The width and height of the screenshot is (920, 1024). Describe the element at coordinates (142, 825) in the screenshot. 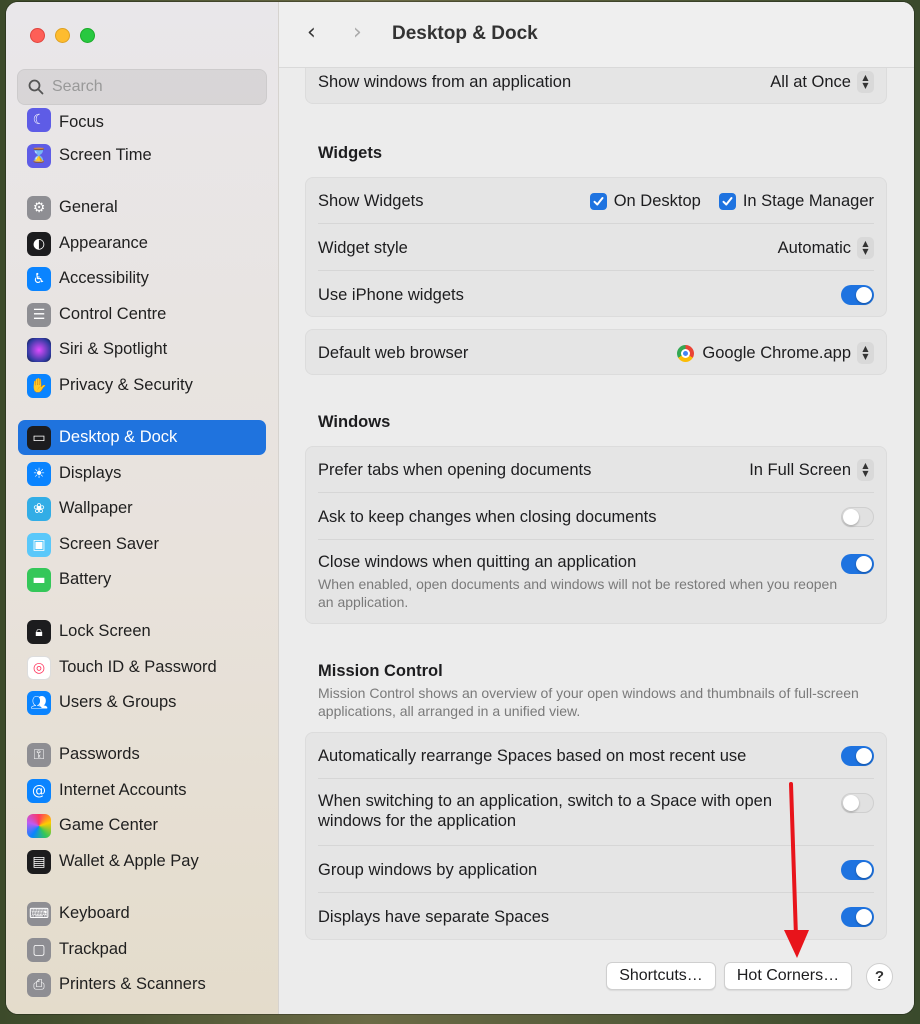

I see `sidebar-item-game-center: Game Center` at that location.